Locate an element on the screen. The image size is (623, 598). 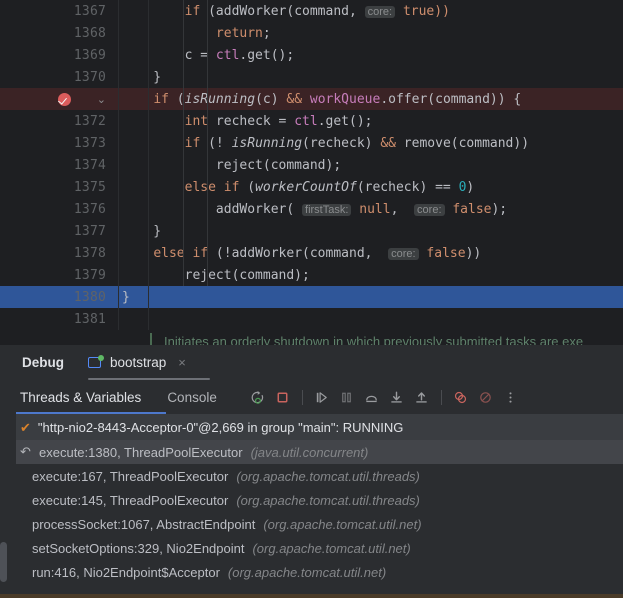
line-number: 1367 is located at coordinates (89, 11).